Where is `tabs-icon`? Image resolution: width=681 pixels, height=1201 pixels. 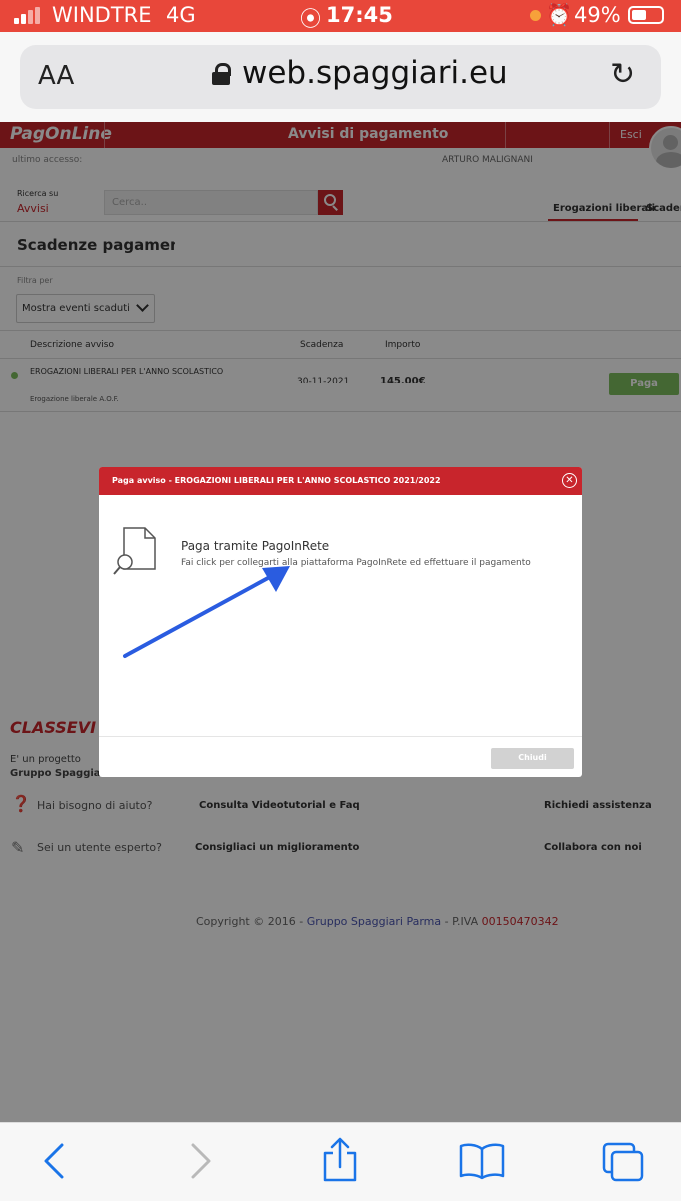 tabs-icon is located at coordinates (623, 1162).